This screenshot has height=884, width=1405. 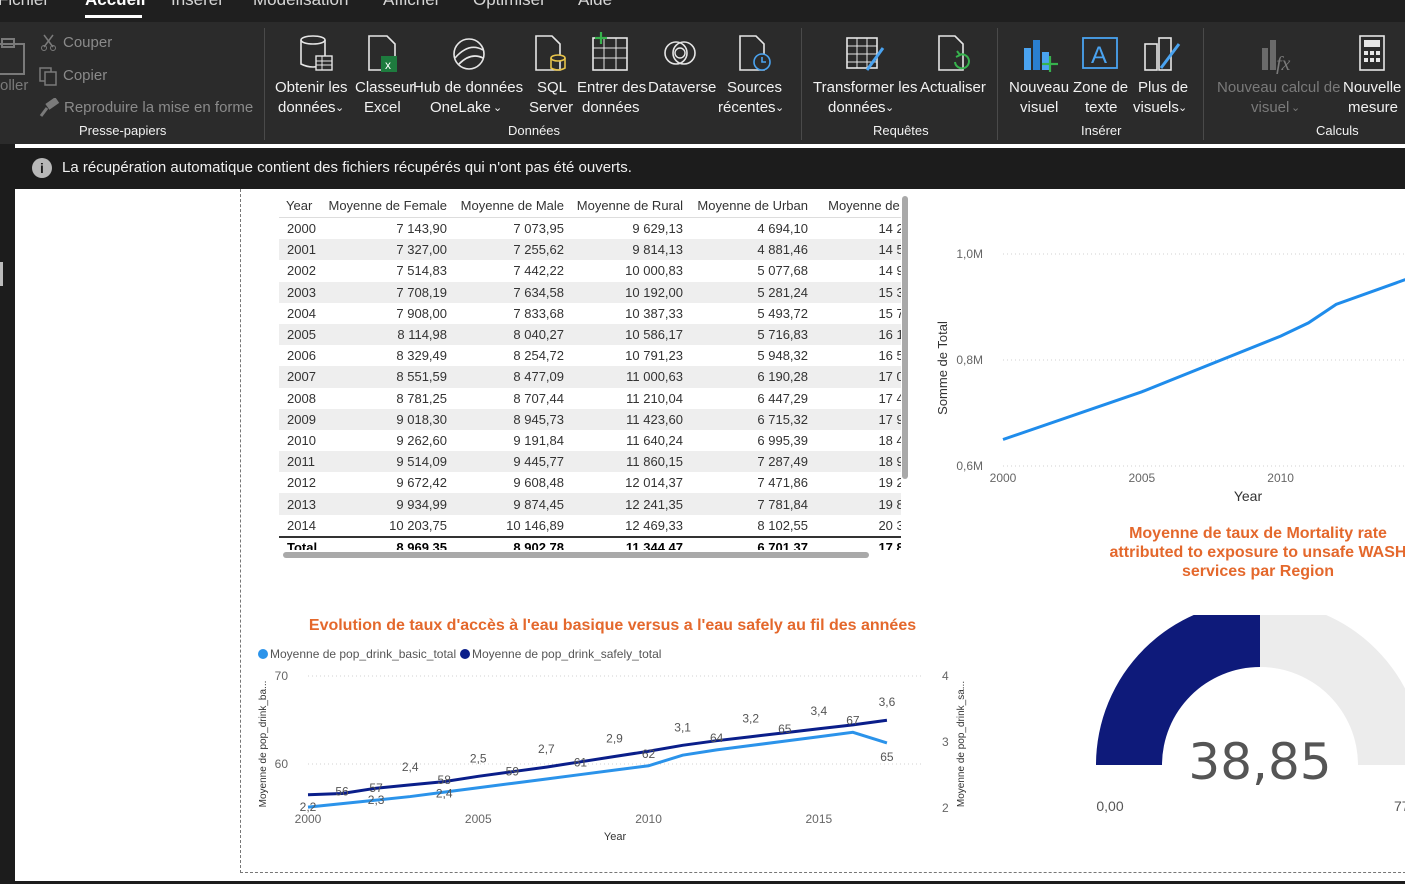 What do you see at coordinates (301, 377) in the screenshot?
I see `table-cell: 2007` at bounding box center [301, 377].